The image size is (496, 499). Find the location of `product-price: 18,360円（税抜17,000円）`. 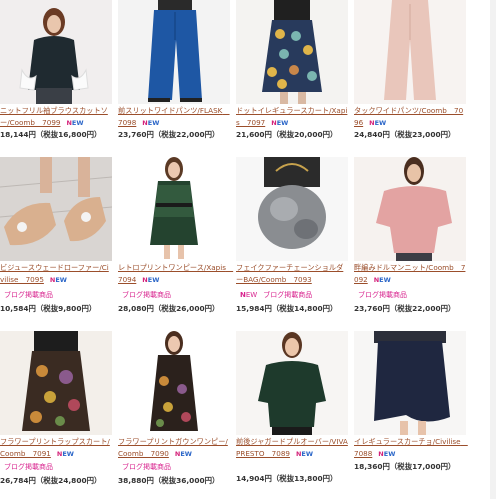

product-price: 18,360円（税抜17,000円） is located at coordinates (405, 466).